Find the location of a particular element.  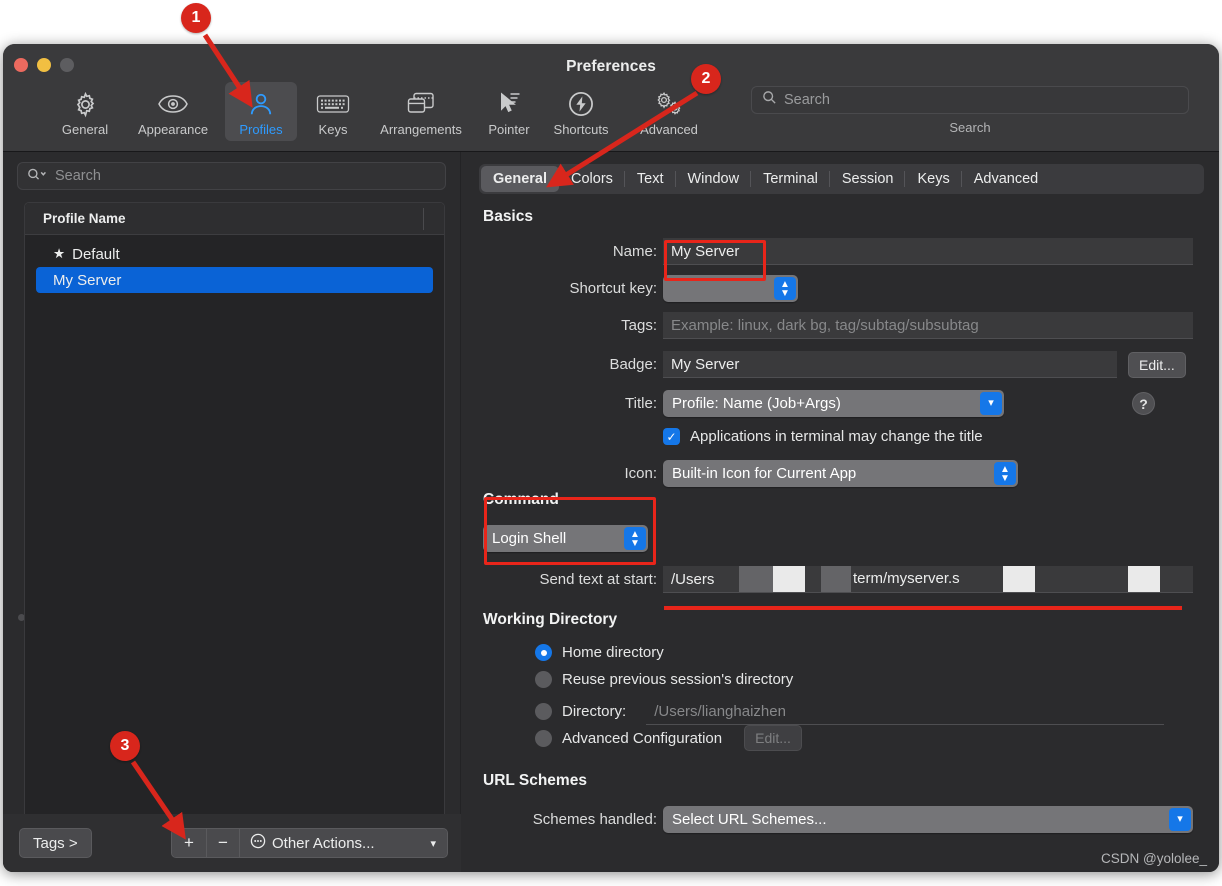

arrow-to-general-tab is located at coordinates (622, 139).